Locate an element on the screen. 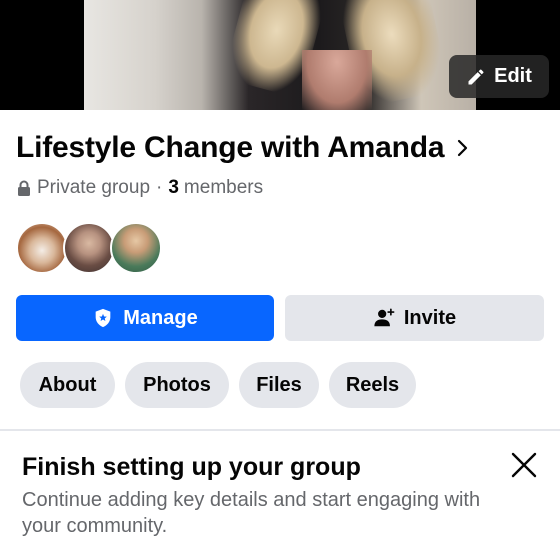 The image size is (560, 560). action-buttons: Manage Invite is located at coordinates (280, 318).